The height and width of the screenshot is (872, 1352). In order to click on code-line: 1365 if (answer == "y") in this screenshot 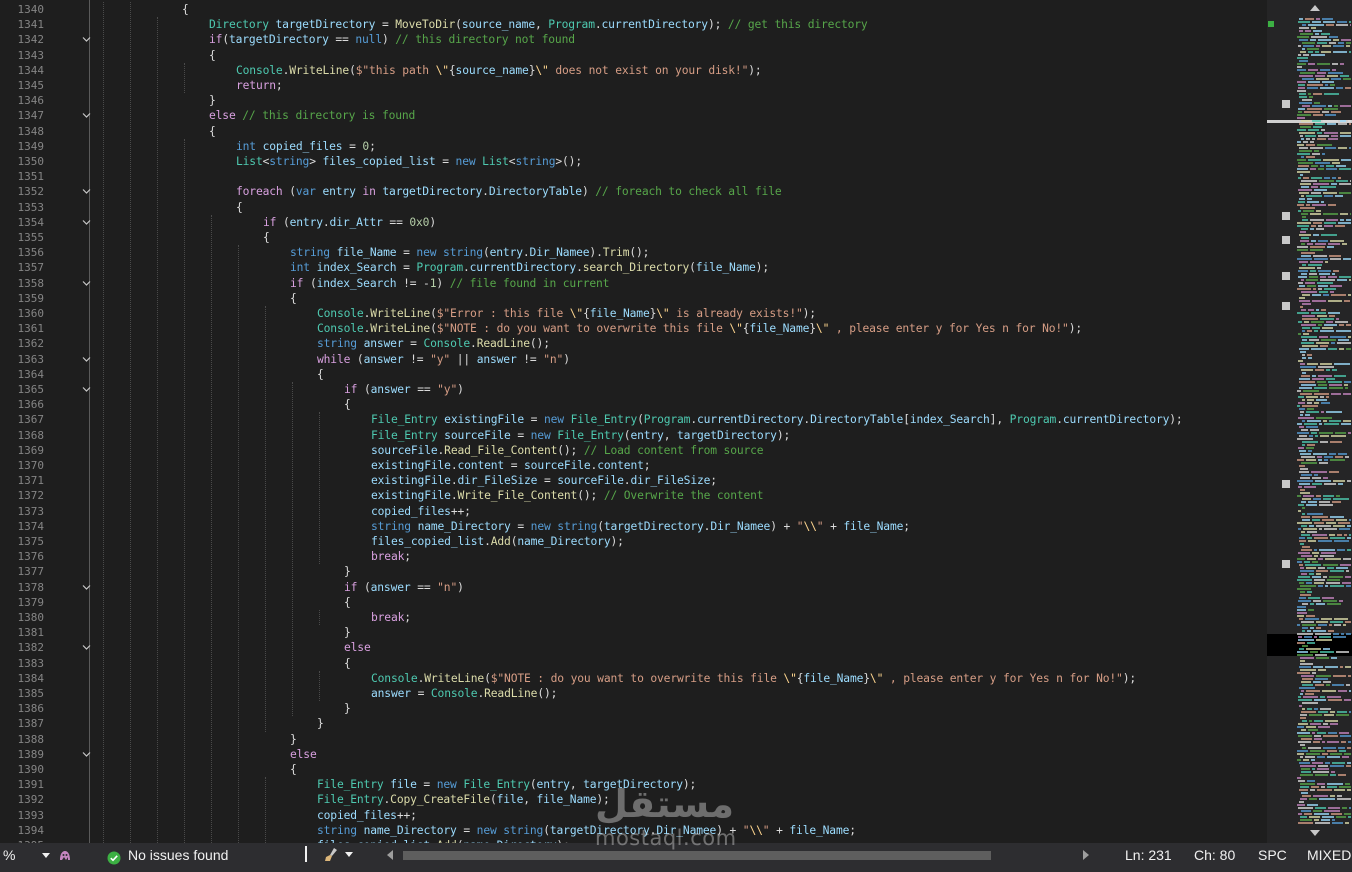, I will do `click(633, 389)`.